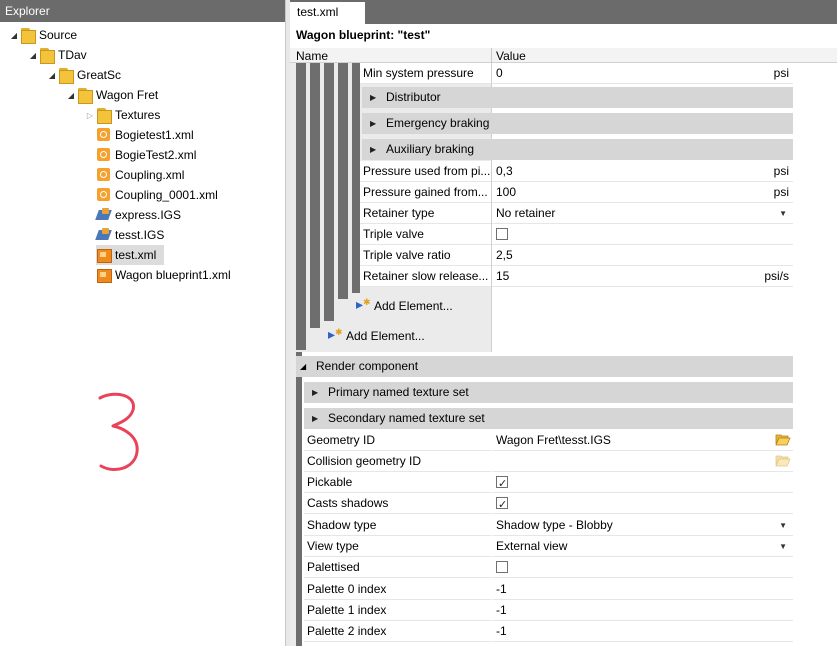 Image resolution: width=837 pixels, height=646 pixels. I want to click on property-row: Collision geometry ID, so click(548, 461).